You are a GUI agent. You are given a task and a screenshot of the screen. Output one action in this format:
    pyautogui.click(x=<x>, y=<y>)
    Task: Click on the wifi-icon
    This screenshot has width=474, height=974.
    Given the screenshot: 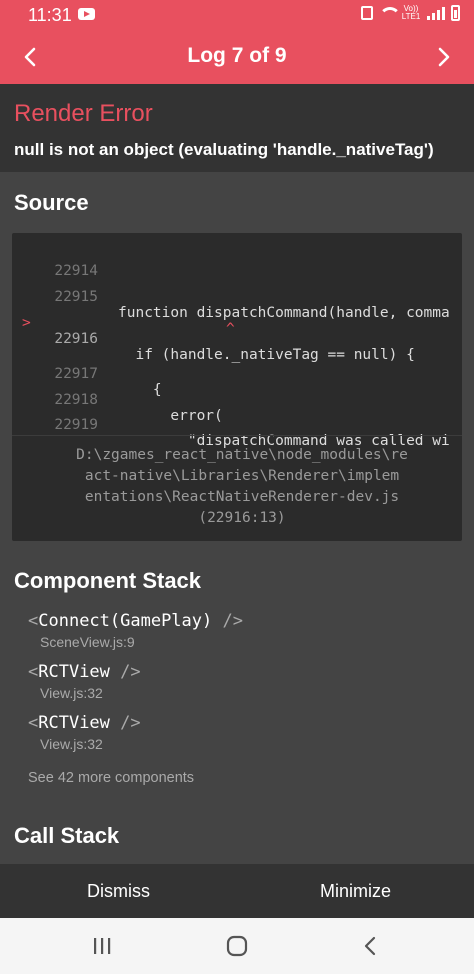 What is the action you would take?
    pyautogui.click(x=390, y=13)
    